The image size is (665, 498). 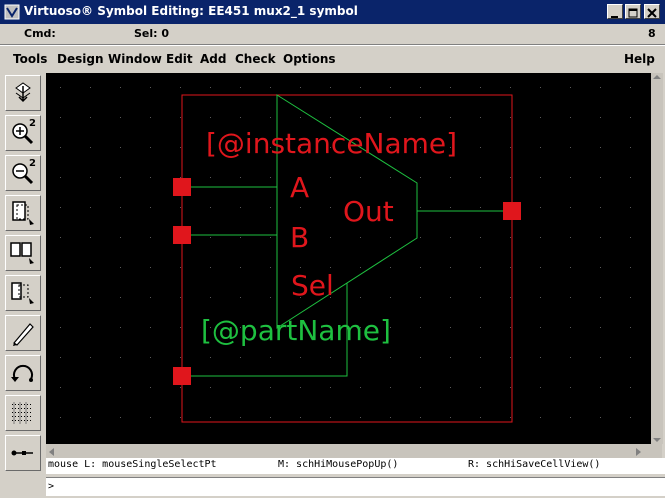 I want to click on vertical-scroll-arrows, so click(x=657, y=258).